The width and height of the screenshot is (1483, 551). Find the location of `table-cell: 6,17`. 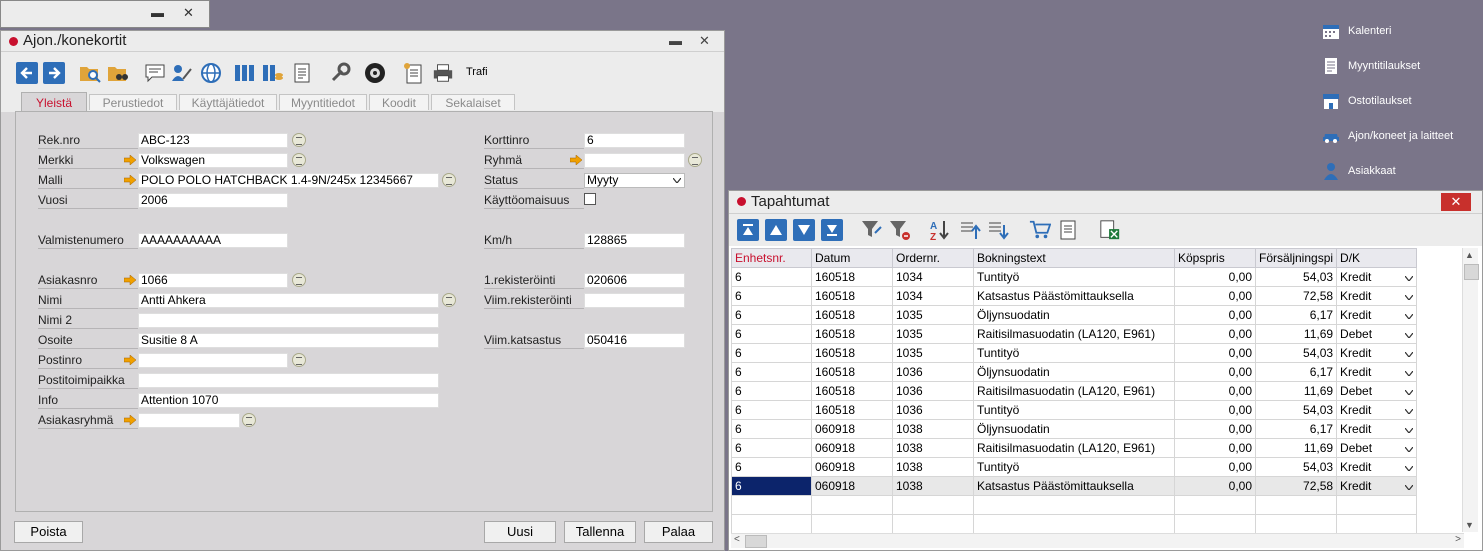

table-cell: 6,17 is located at coordinates (1296, 429).